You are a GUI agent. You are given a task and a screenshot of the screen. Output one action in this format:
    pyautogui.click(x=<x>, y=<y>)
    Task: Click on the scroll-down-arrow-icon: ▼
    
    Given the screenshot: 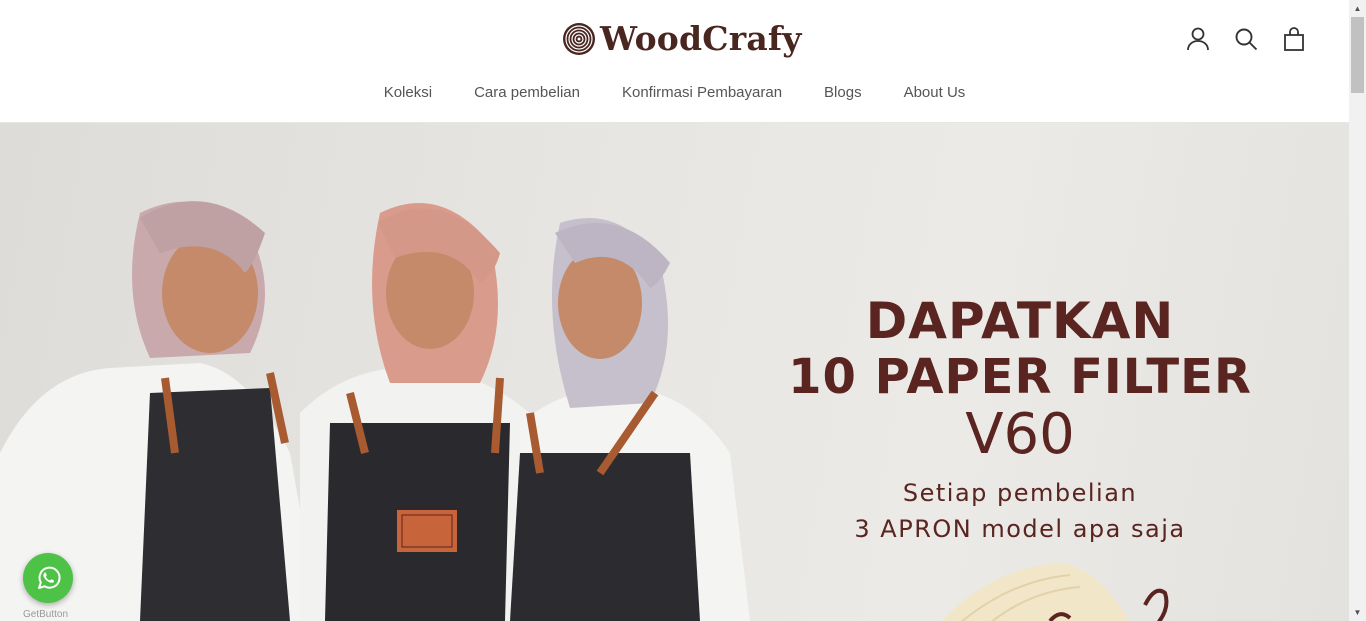 What is the action you would take?
    pyautogui.click(x=1357, y=612)
    